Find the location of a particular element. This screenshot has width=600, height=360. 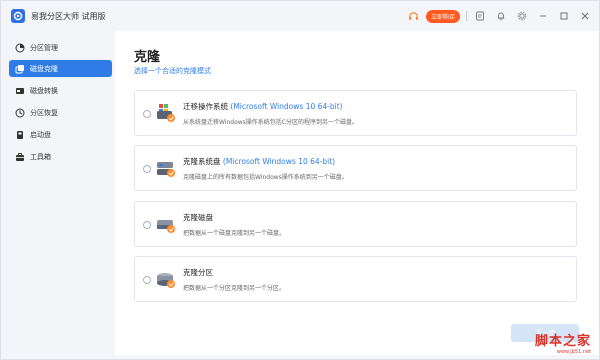

page-subtitle: 选择一个合适的克隆模式 is located at coordinates (172, 71).